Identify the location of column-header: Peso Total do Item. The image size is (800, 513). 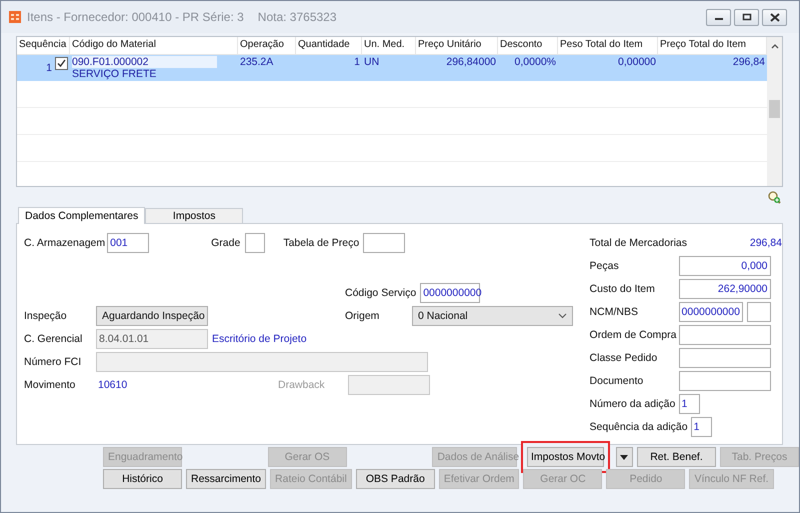
(608, 45).